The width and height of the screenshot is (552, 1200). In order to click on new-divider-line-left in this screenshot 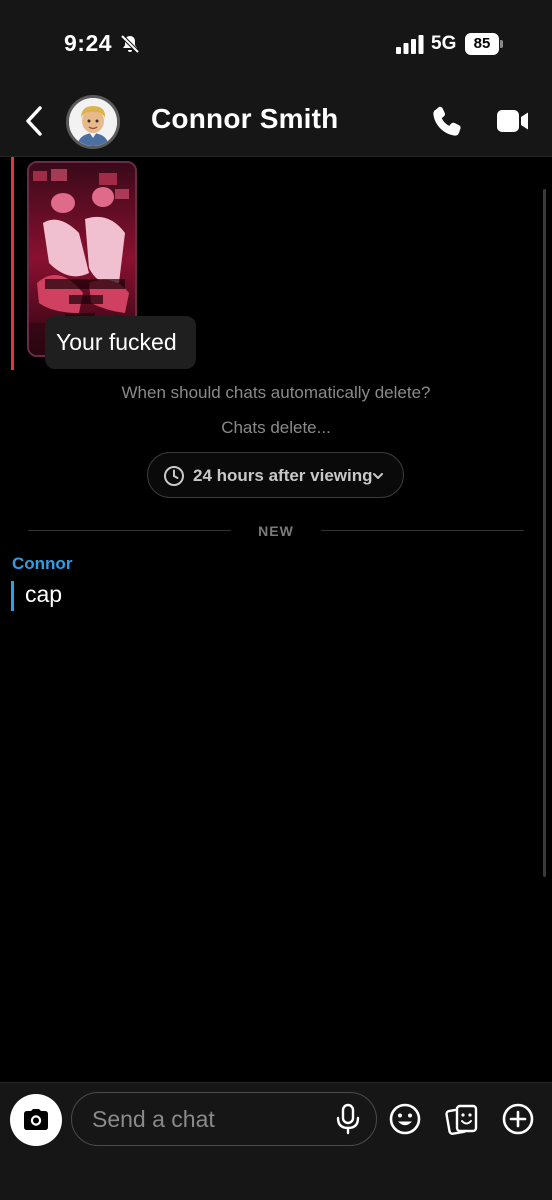, I will do `click(129, 530)`.